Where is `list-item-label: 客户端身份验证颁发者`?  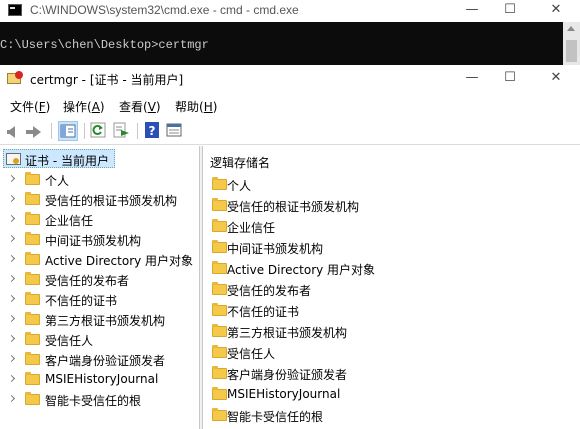 list-item-label: 客户端身份验证颁发者 is located at coordinates (287, 375).